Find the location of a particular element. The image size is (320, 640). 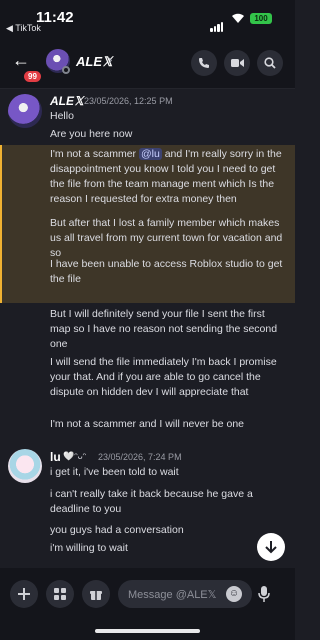

message-input-placeholder: Message @ALE𝕏 is located at coordinates (172, 595).